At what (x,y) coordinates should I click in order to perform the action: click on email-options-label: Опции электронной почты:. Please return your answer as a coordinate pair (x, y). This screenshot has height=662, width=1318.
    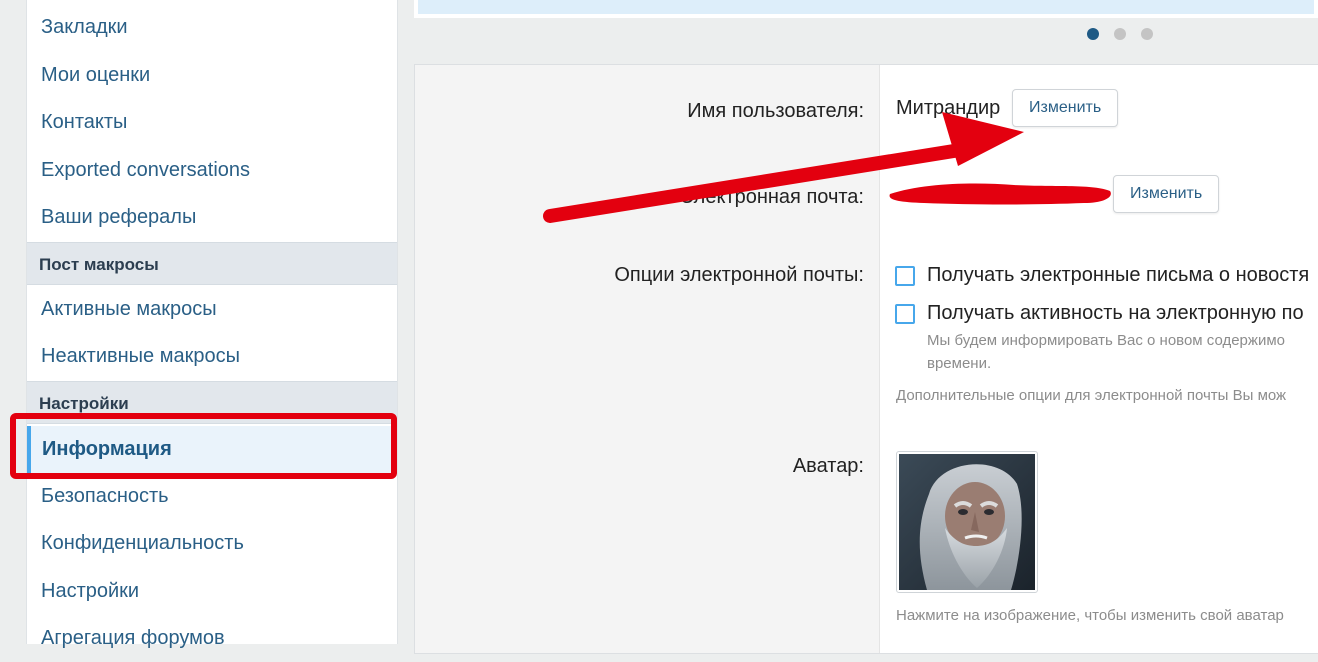
    Looking at the image, I should click on (739, 275).